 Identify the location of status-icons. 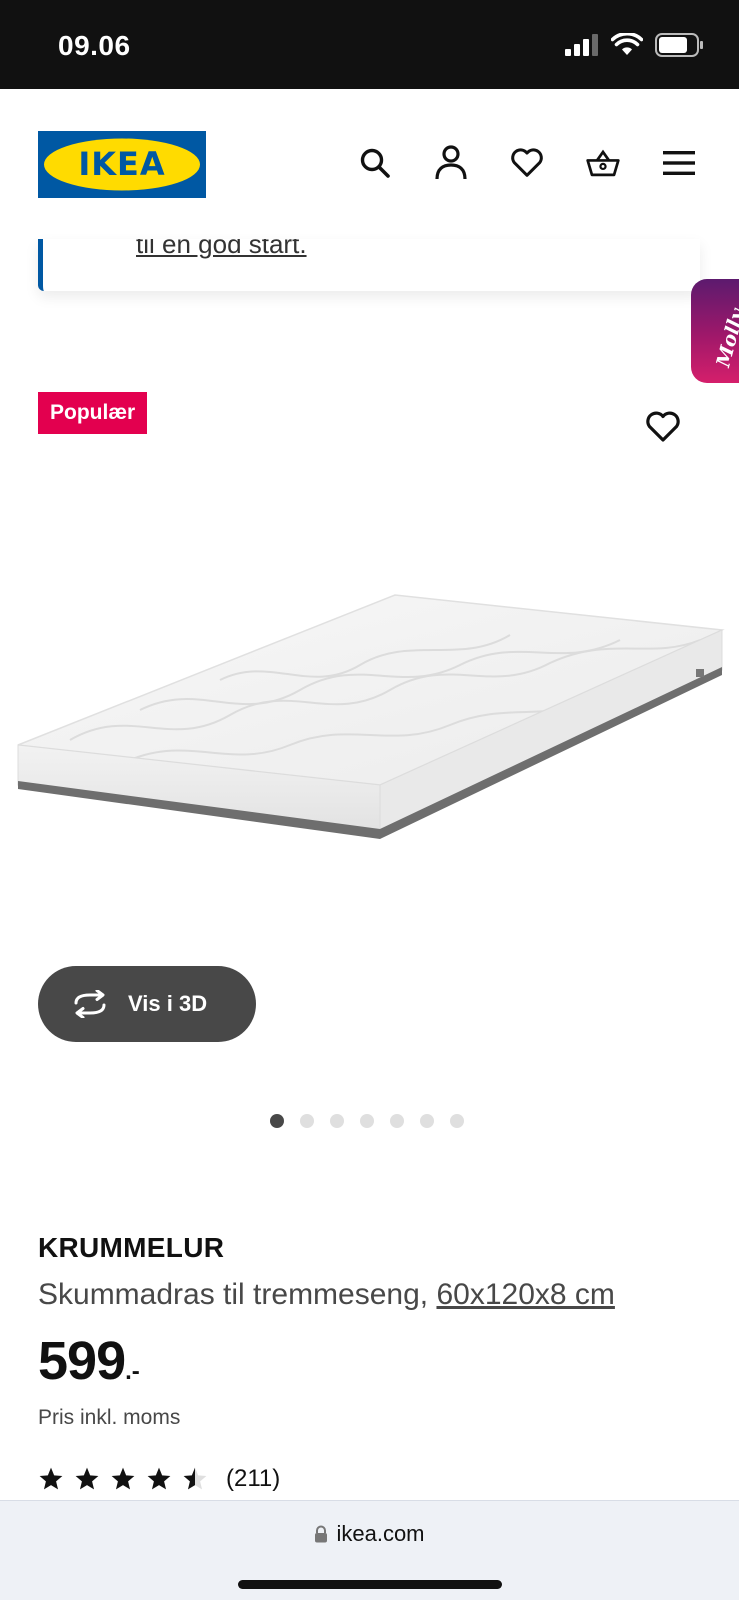
(634, 45).